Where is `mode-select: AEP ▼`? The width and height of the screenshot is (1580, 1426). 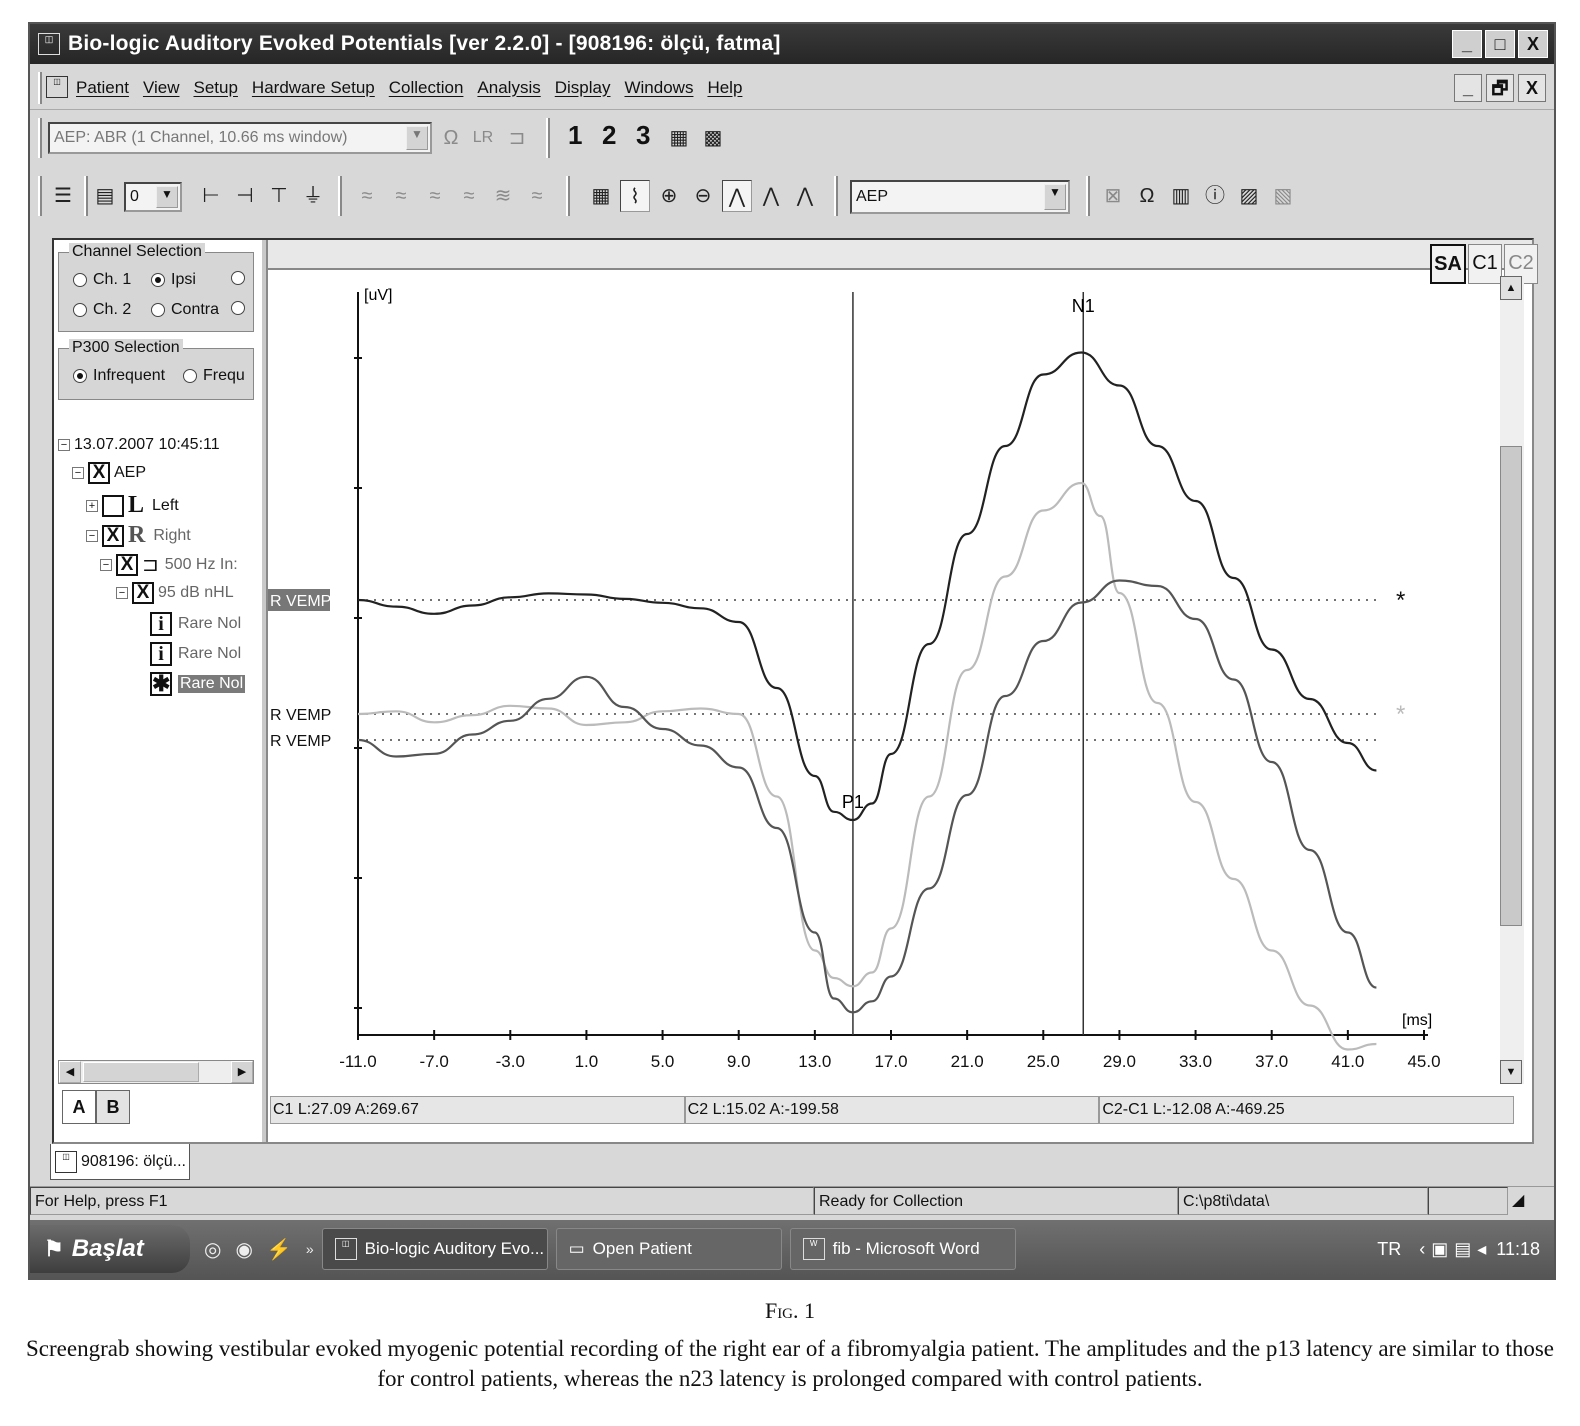 mode-select: AEP ▼ is located at coordinates (960, 197).